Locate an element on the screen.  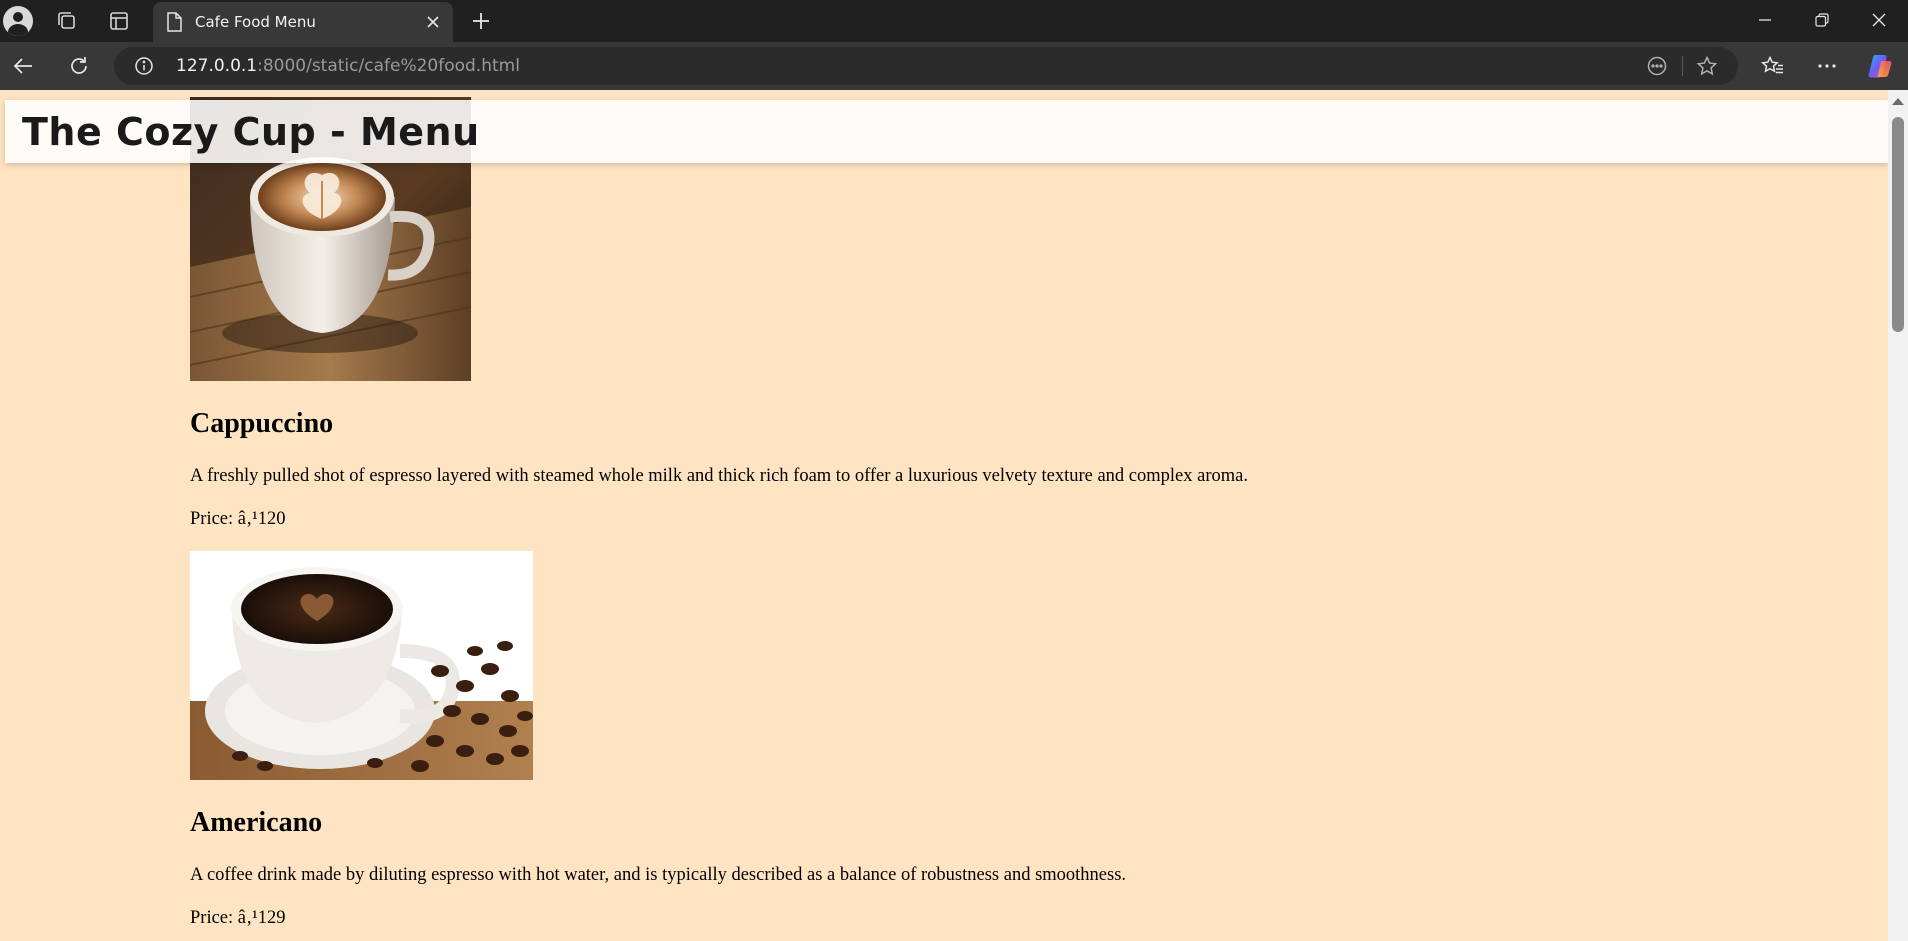
workspaces-button is located at coordinates (67, 21).